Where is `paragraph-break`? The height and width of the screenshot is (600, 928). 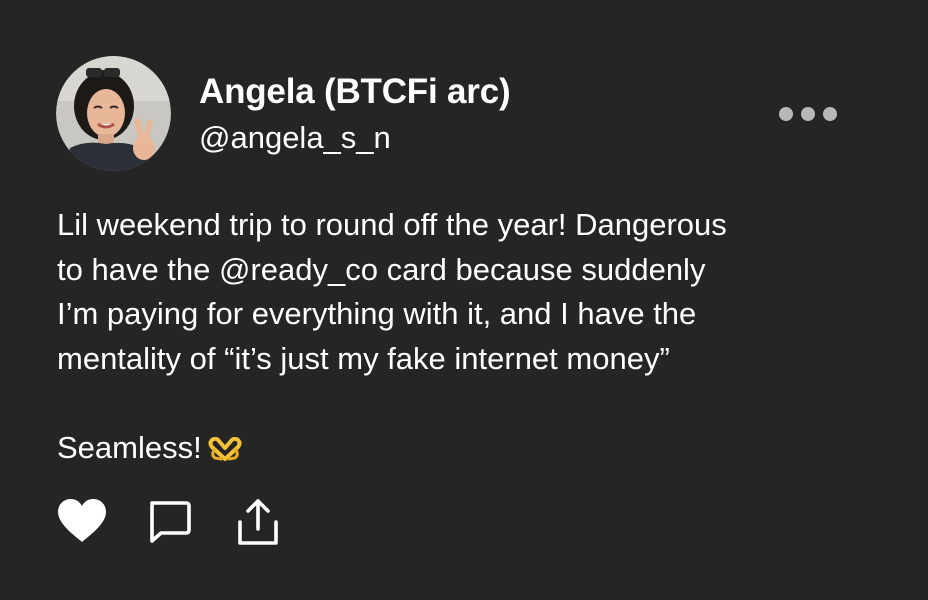
paragraph-break is located at coordinates (467, 403).